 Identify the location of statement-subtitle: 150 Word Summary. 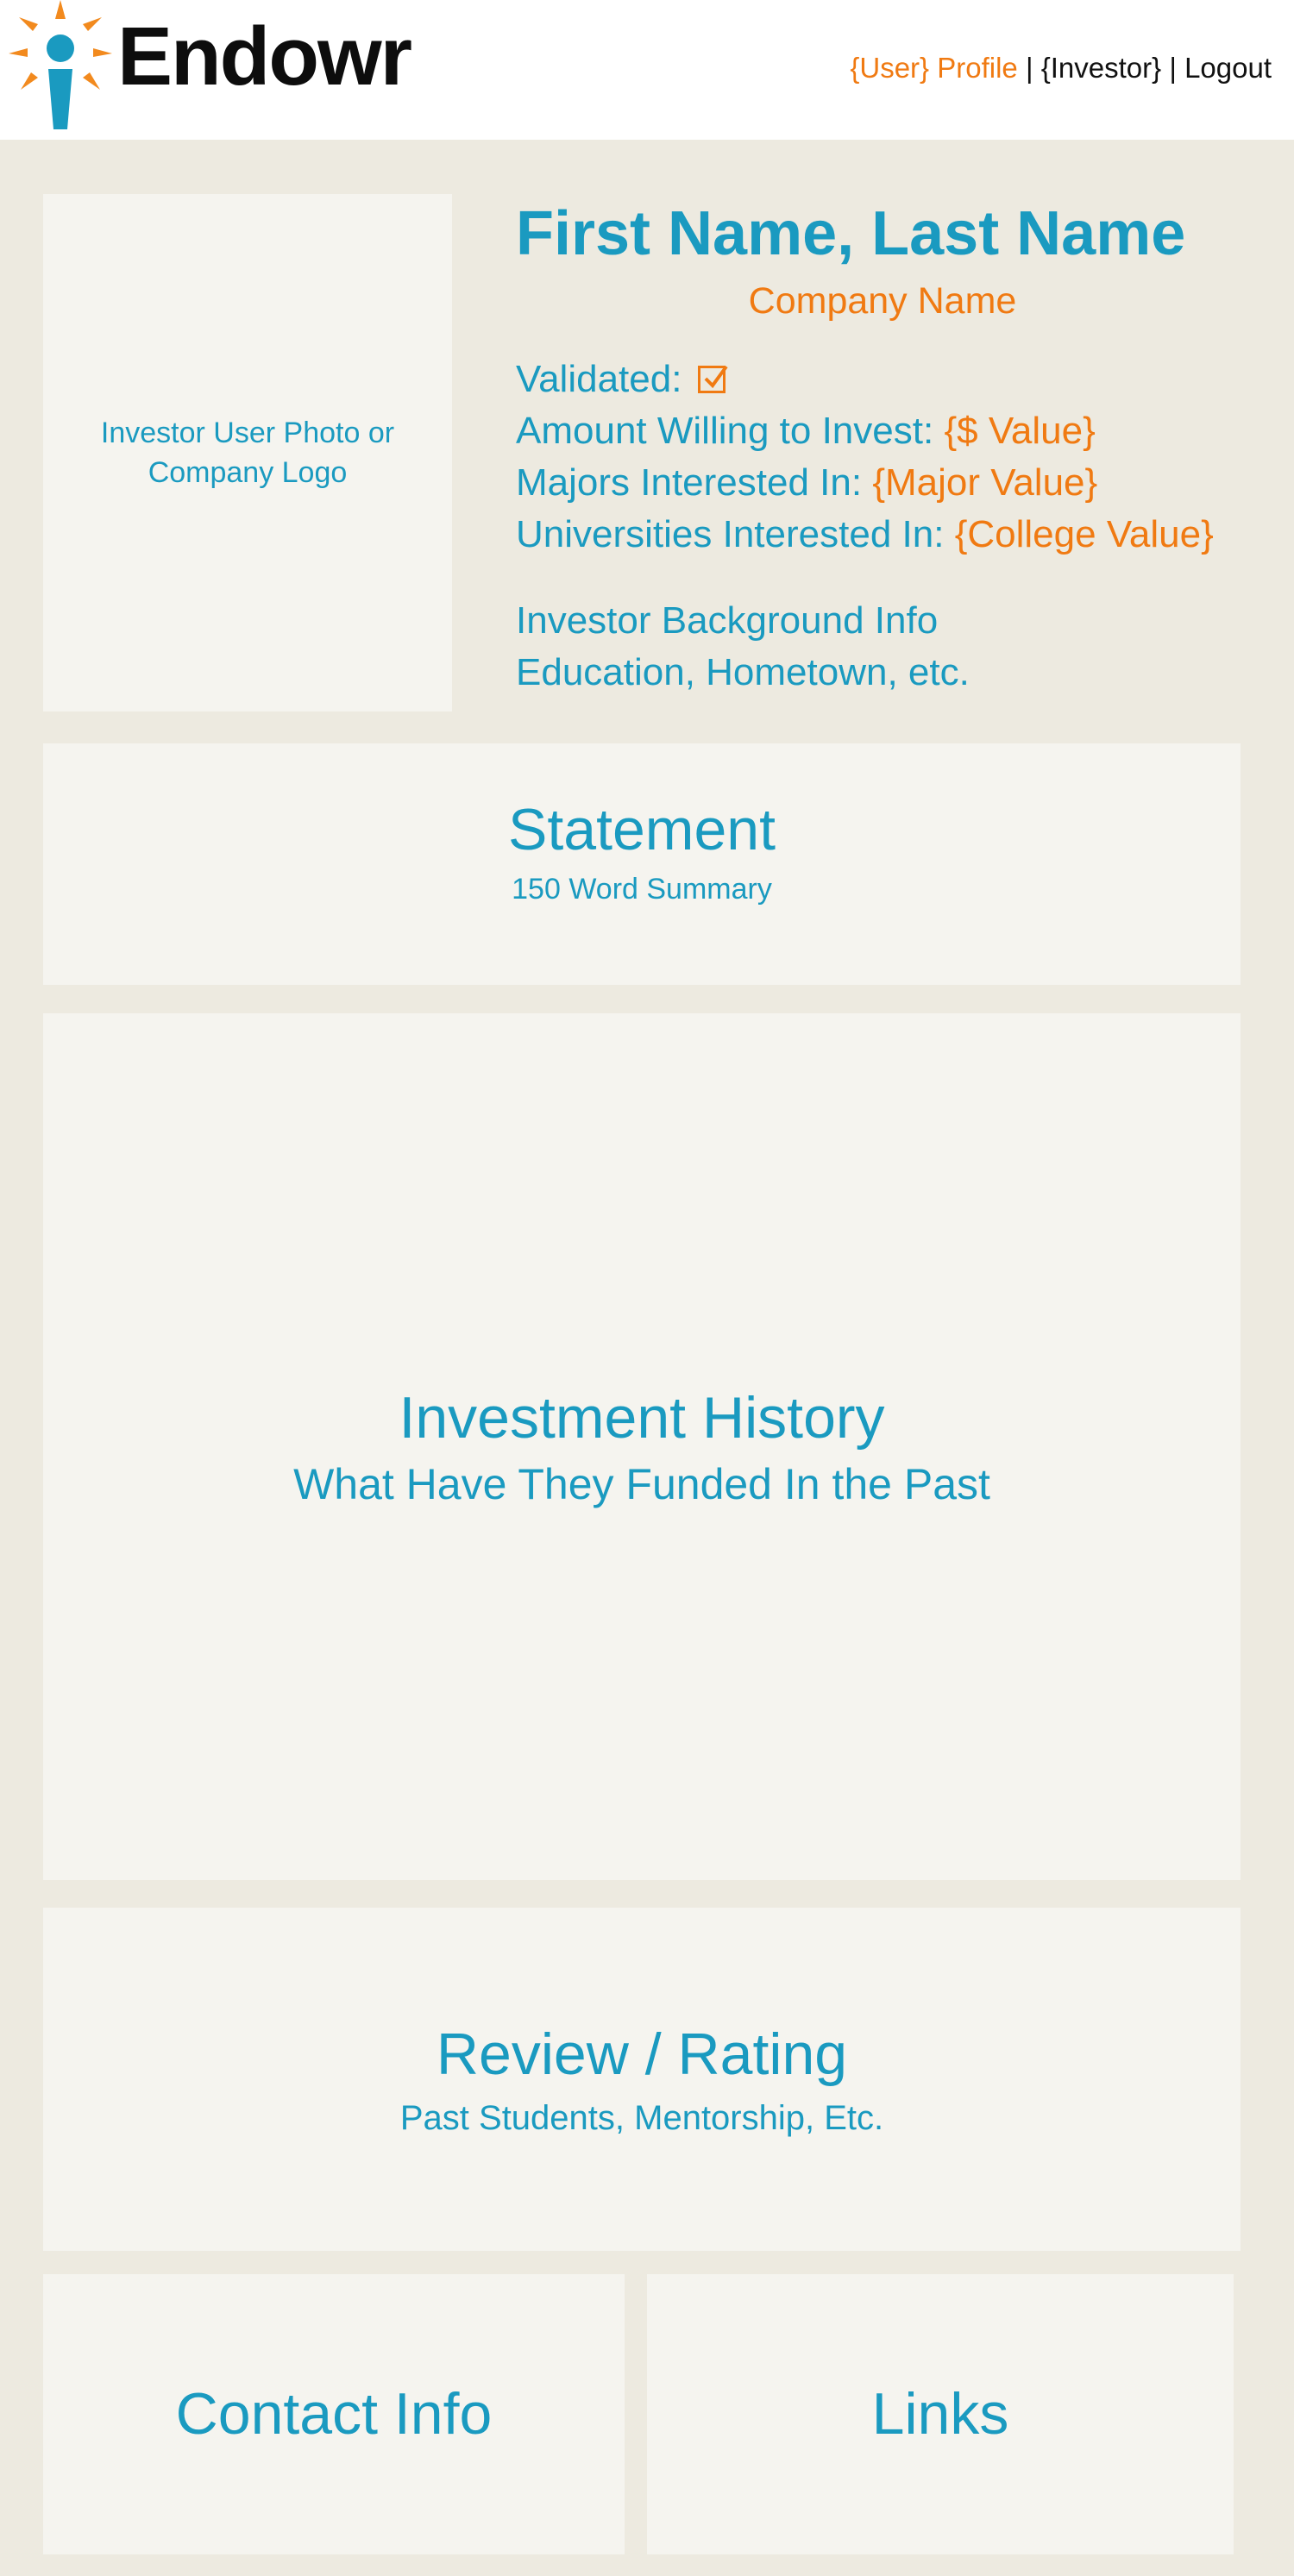
(642, 889).